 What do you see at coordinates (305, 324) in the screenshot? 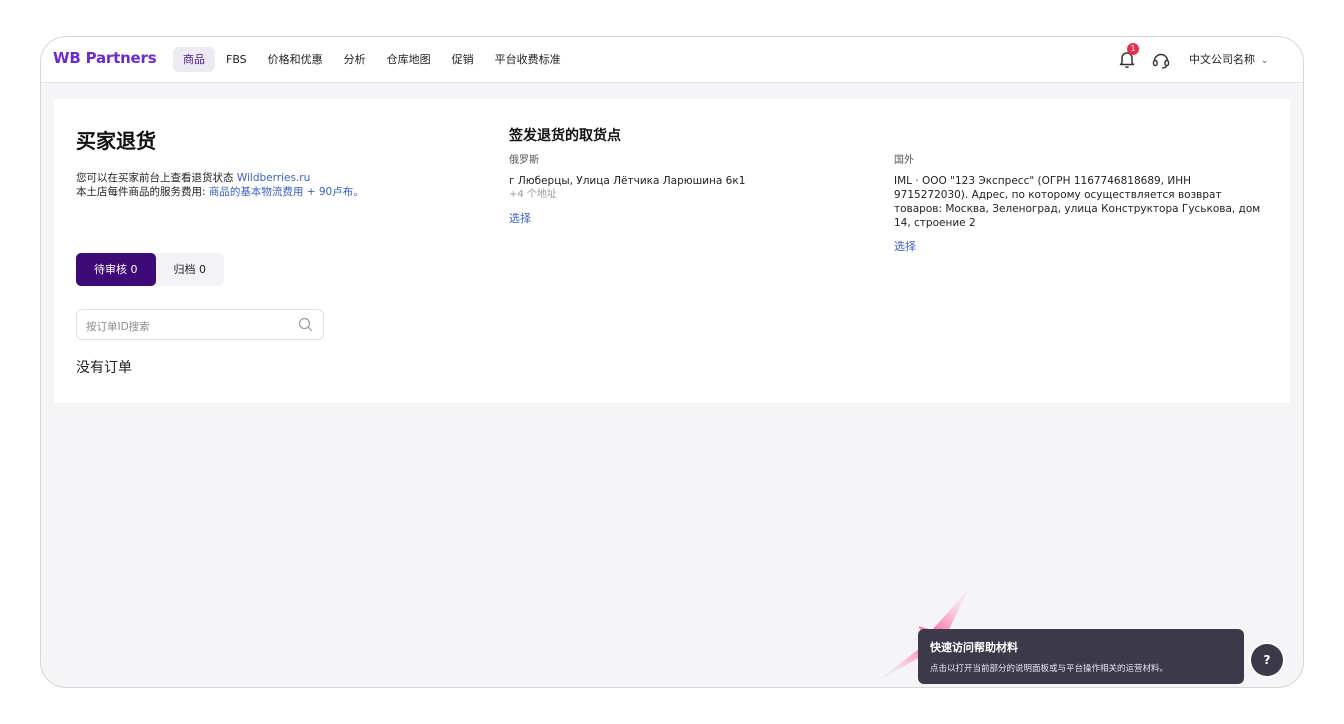
I see `search-icon` at bounding box center [305, 324].